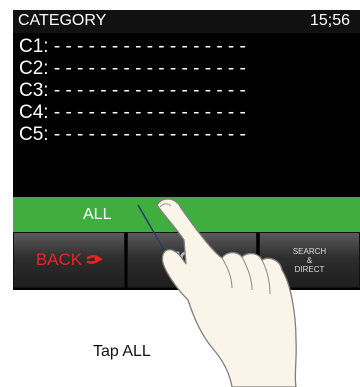  What do you see at coordinates (186, 21) in the screenshot?
I see `header-bar: CATEGORY 15;56` at bounding box center [186, 21].